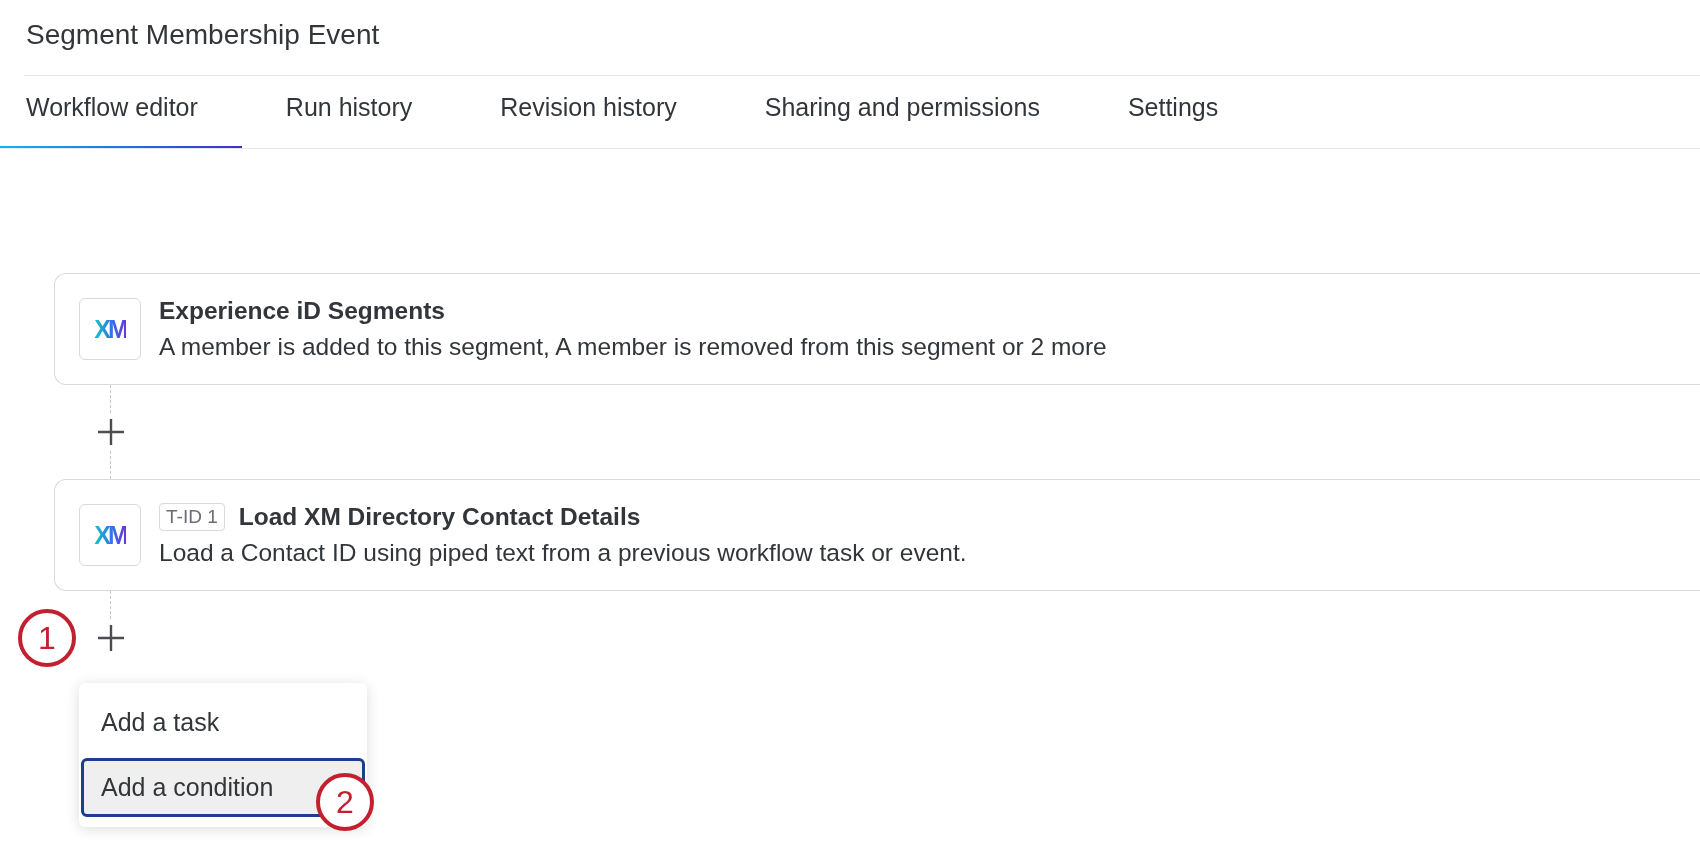  I want to click on task-title: Load XM Directory Contact Details, so click(439, 517).